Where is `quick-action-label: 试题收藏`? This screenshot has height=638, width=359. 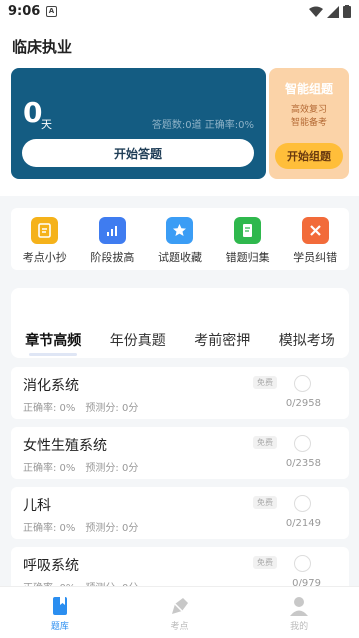
quick-action-label: 试题收藏 is located at coordinates (179, 257).